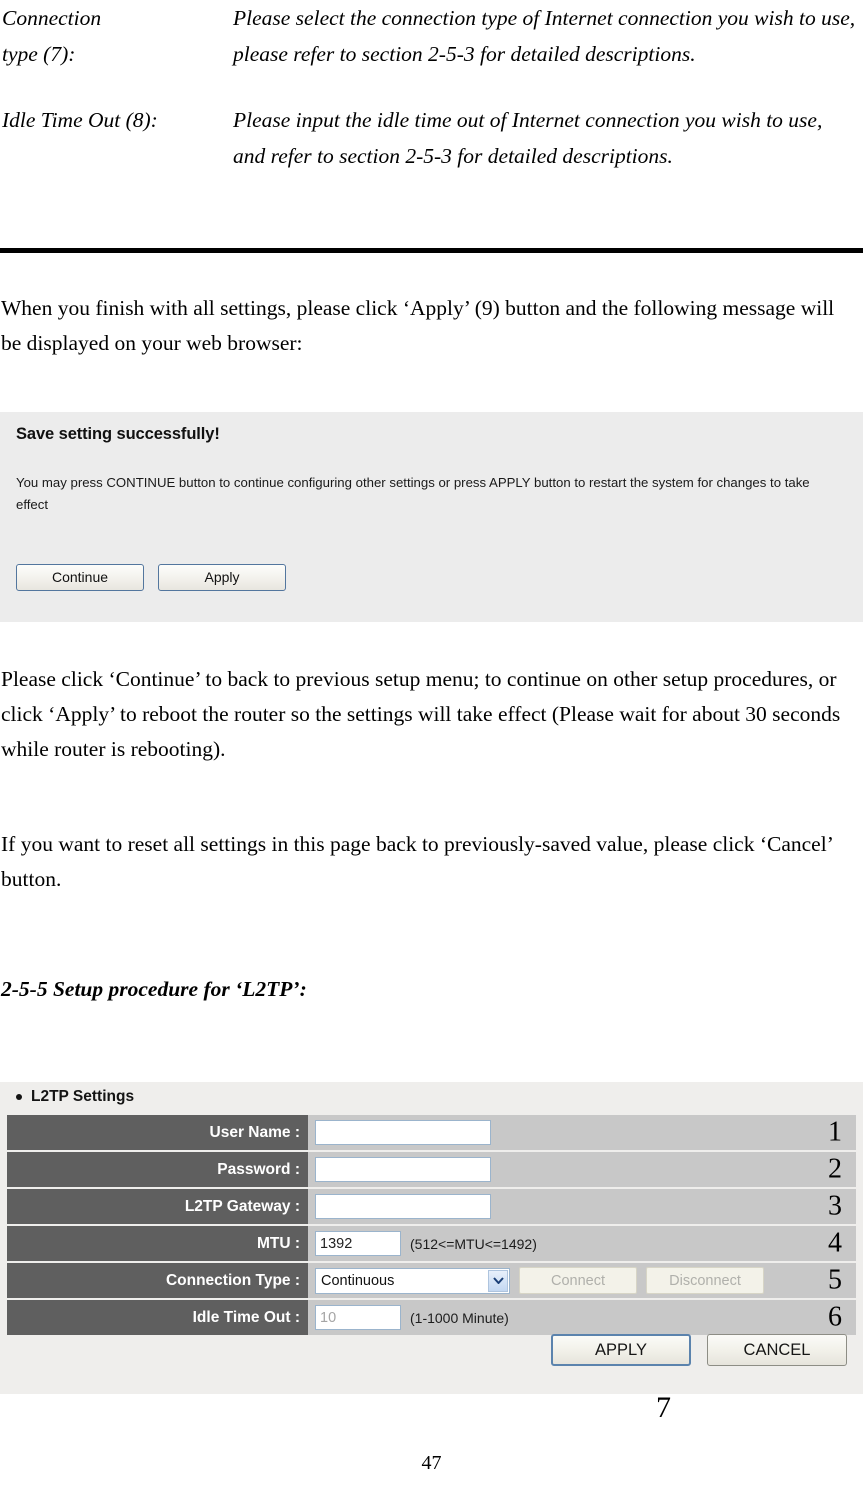 The height and width of the screenshot is (1486, 863). What do you see at coordinates (835, 1279) in the screenshot?
I see `callout-number: 5` at bounding box center [835, 1279].